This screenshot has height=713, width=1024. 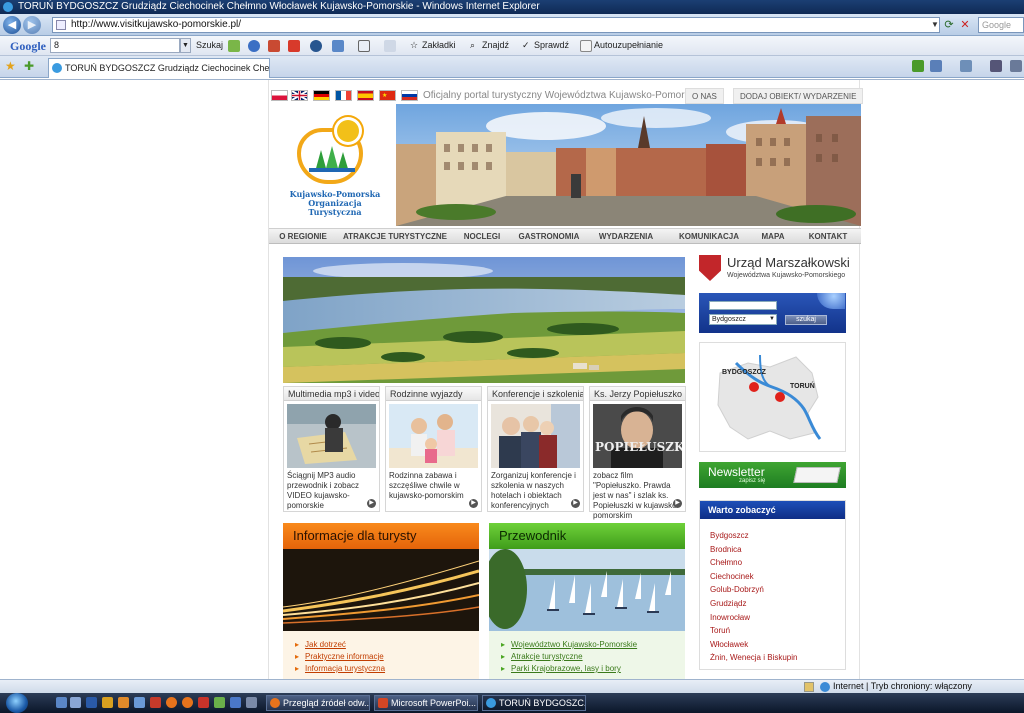 What do you see at coordinates (551, 45) in the screenshot?
I see `spellcheck-button: Sprawdź` at bounding box center [551, 45].